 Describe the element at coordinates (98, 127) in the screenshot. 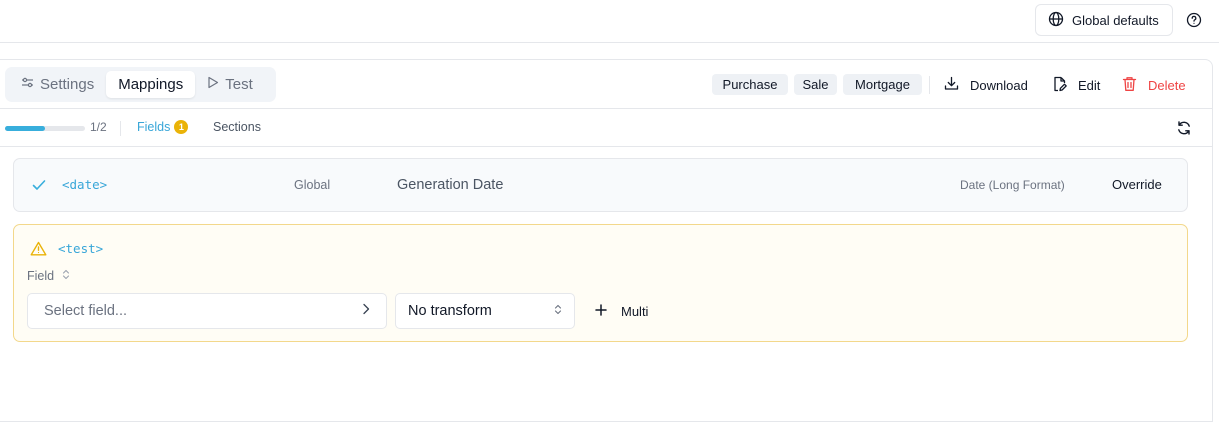

I see `progress-text: 1/2` at that location.